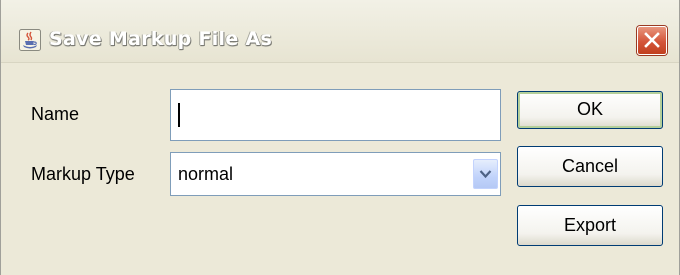 This screenshot has height=275, width=680. I want to click on name-input, so click(335, 115).